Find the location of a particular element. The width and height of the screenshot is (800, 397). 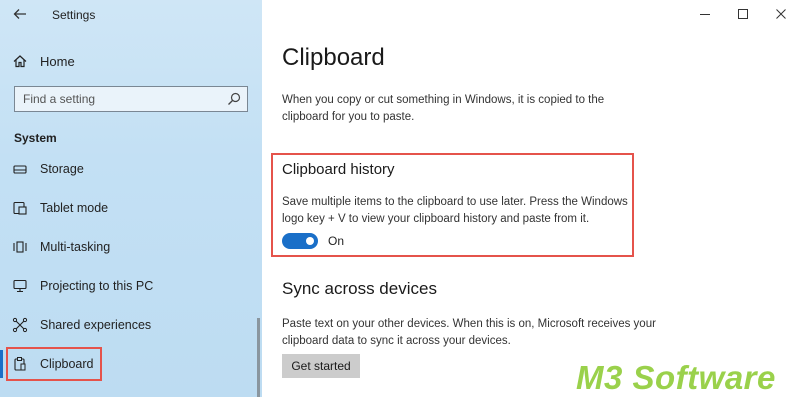

sidebar-item-tablet-mode: Tablet mode is located at coordinates (127, 208).